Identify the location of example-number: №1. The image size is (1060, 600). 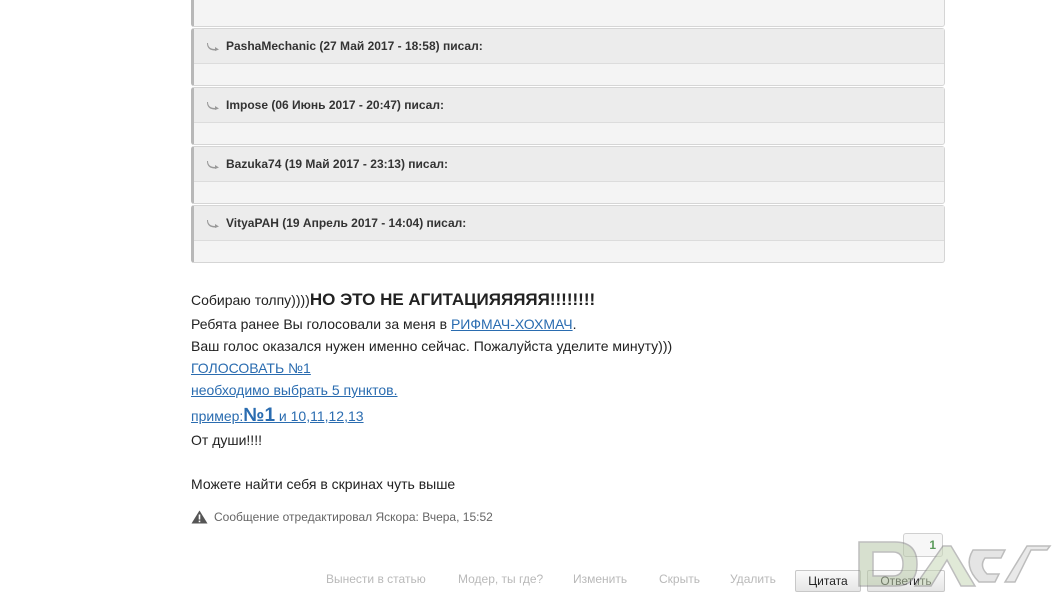
(259, 415).